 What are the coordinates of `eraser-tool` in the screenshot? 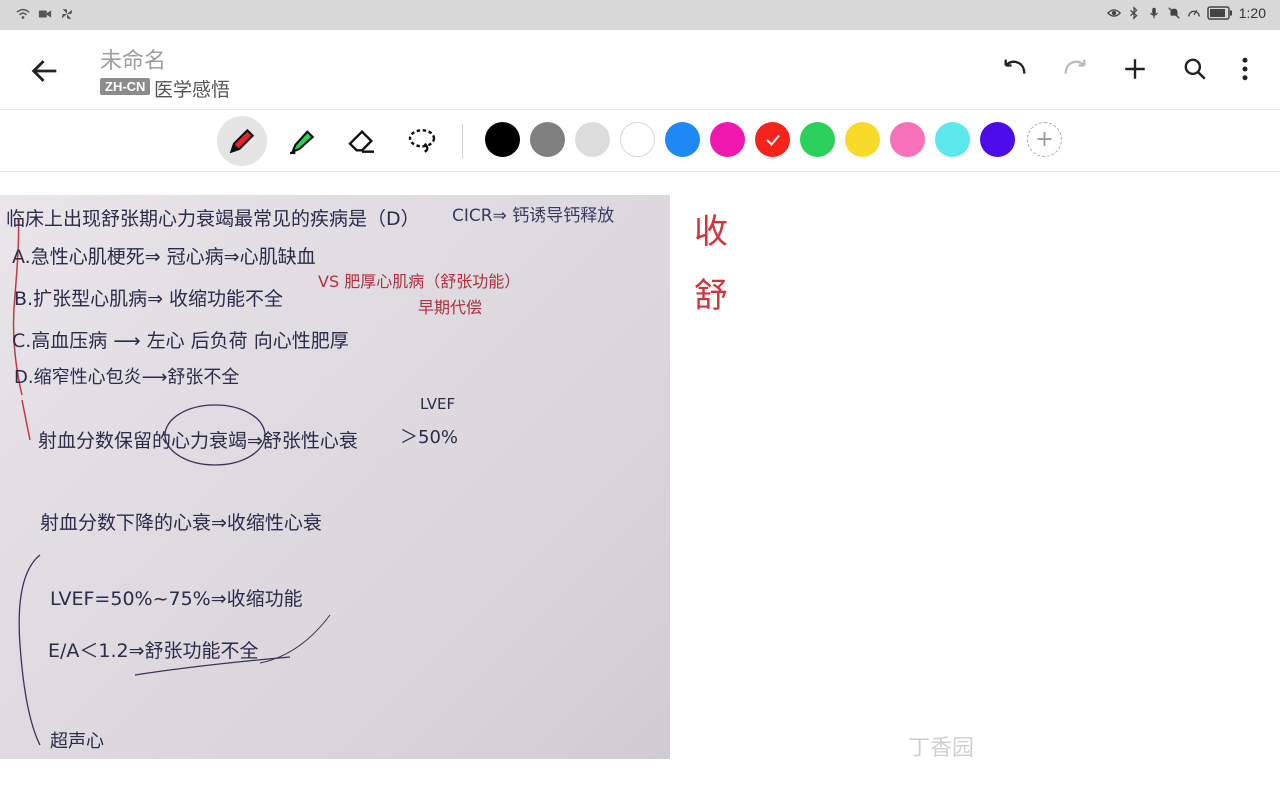 It's located at (362, 141).